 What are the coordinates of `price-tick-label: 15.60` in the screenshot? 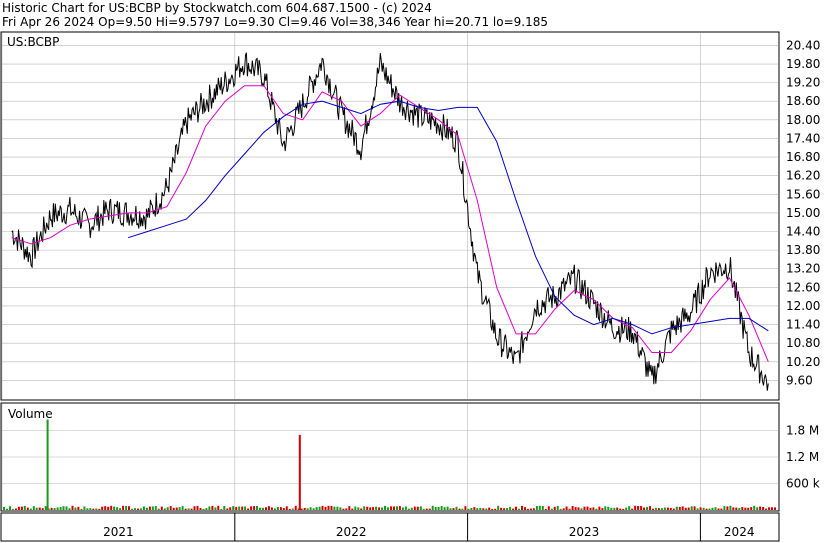 It's located at (803, 194).